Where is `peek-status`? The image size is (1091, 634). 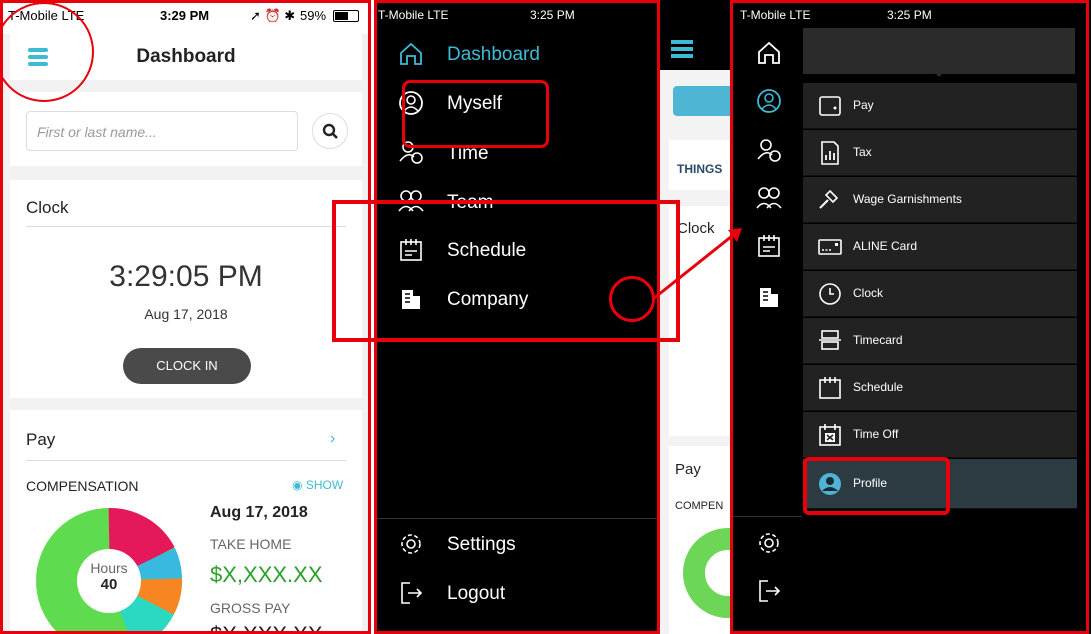
peek-status is located at coordinates (695, 35).